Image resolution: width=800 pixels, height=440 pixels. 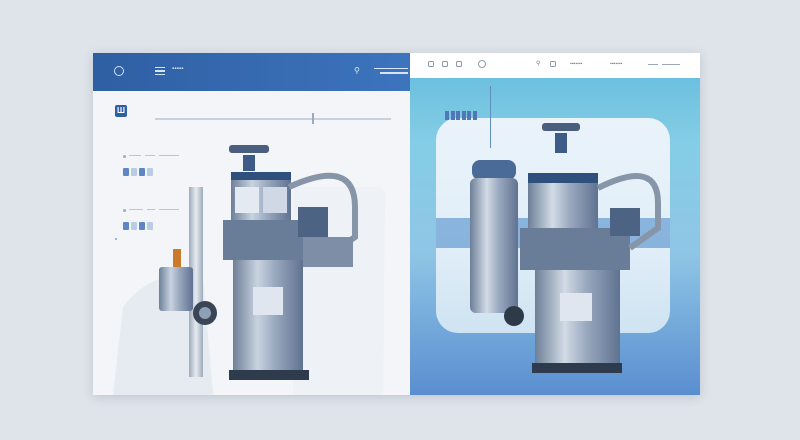 What do you see at coordinates (178, 69) in the screenshot?
I see `header-title: ▪▪▪▪▪` at bounding box center [178, 69].